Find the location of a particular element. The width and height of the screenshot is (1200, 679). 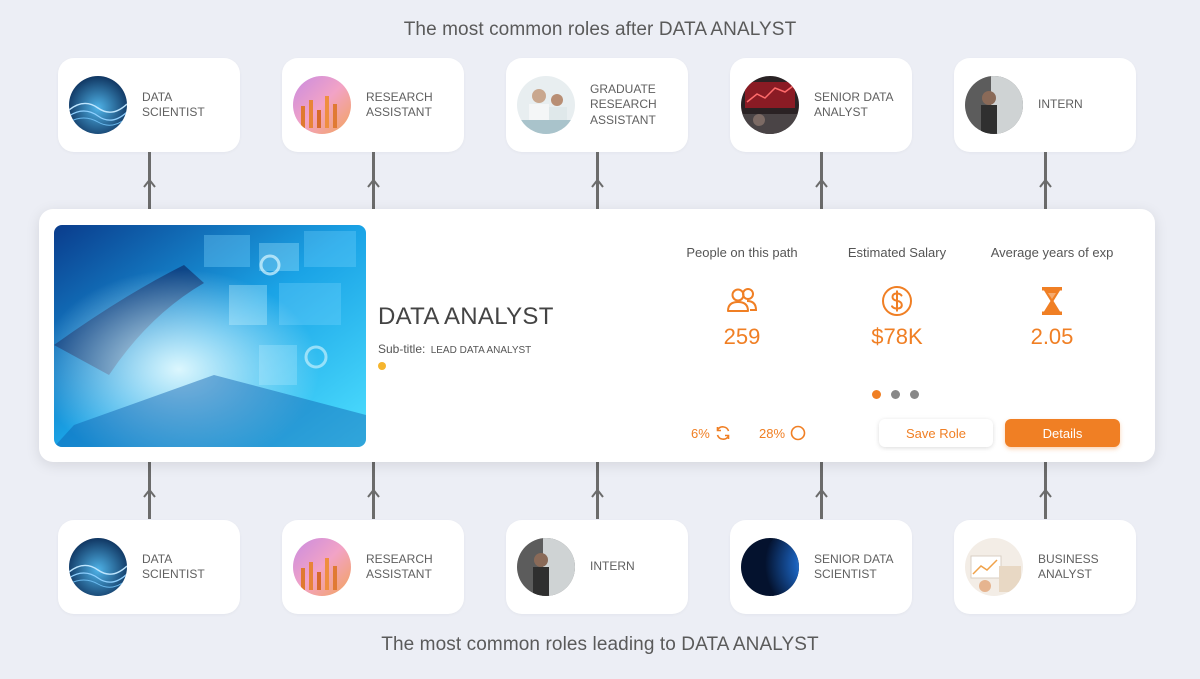

circle-icon is located at coordinates (798, 433).